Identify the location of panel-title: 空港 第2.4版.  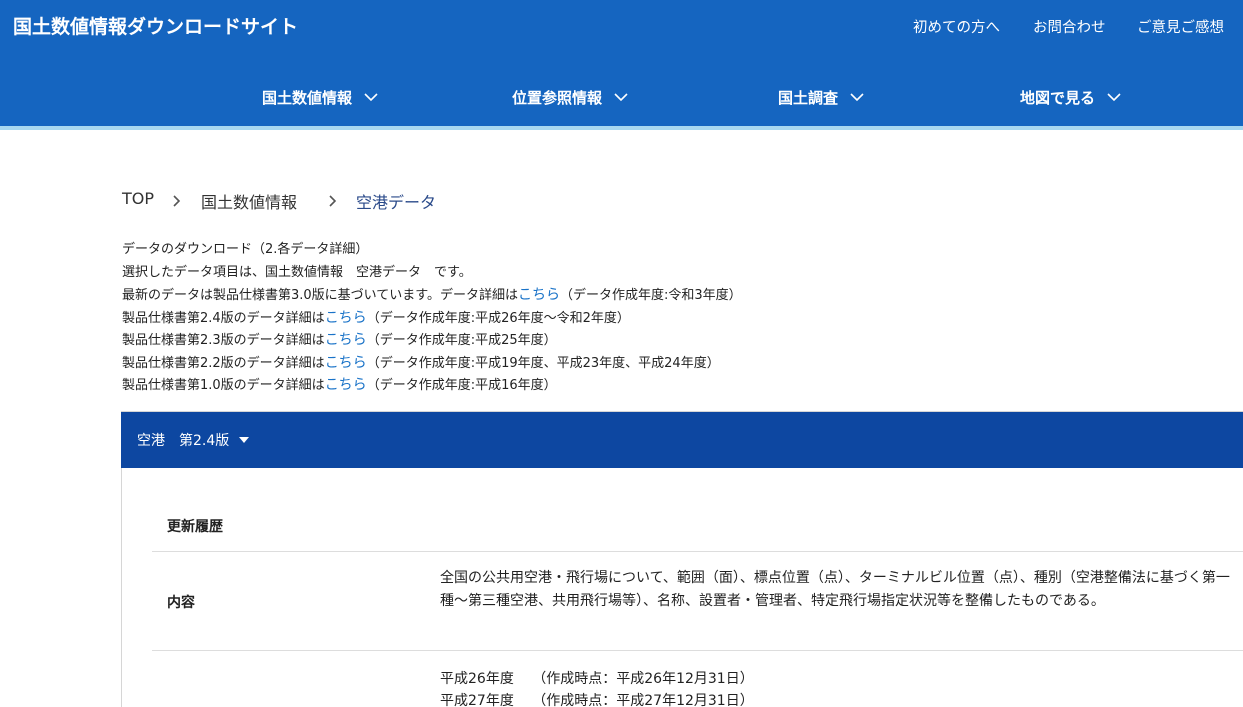
(193, 440).